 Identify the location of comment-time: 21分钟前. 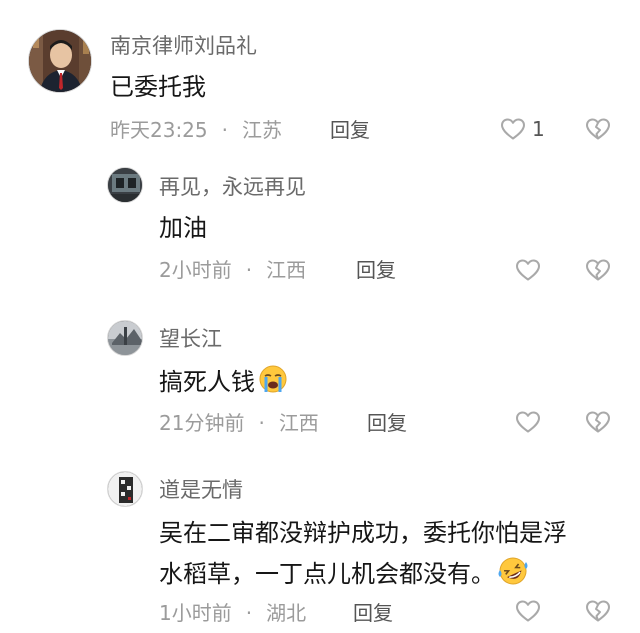
(202, 423).